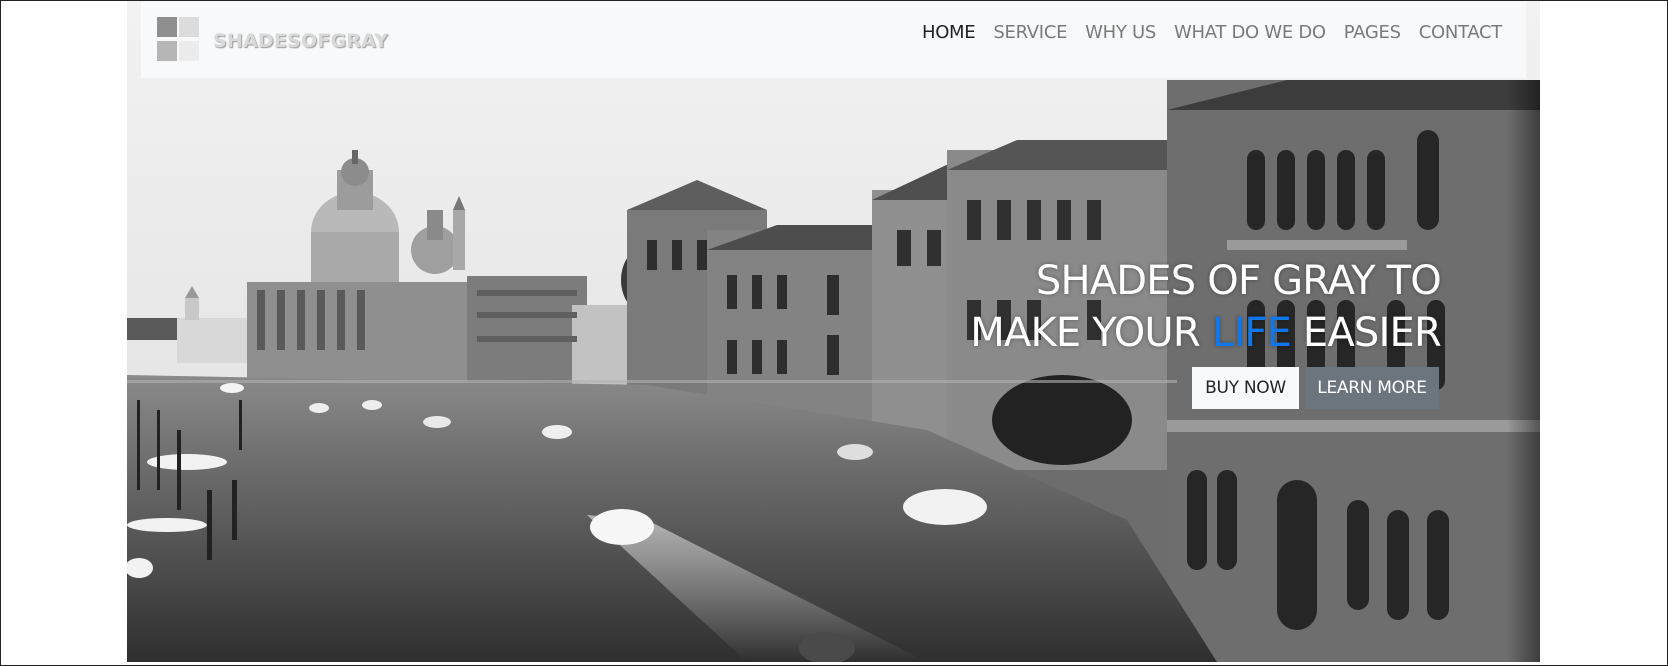  I want to click on hero-headline: SHADES OF GRAY TO MAKE YOUR LIFE EASIER, so click(1206, 307).